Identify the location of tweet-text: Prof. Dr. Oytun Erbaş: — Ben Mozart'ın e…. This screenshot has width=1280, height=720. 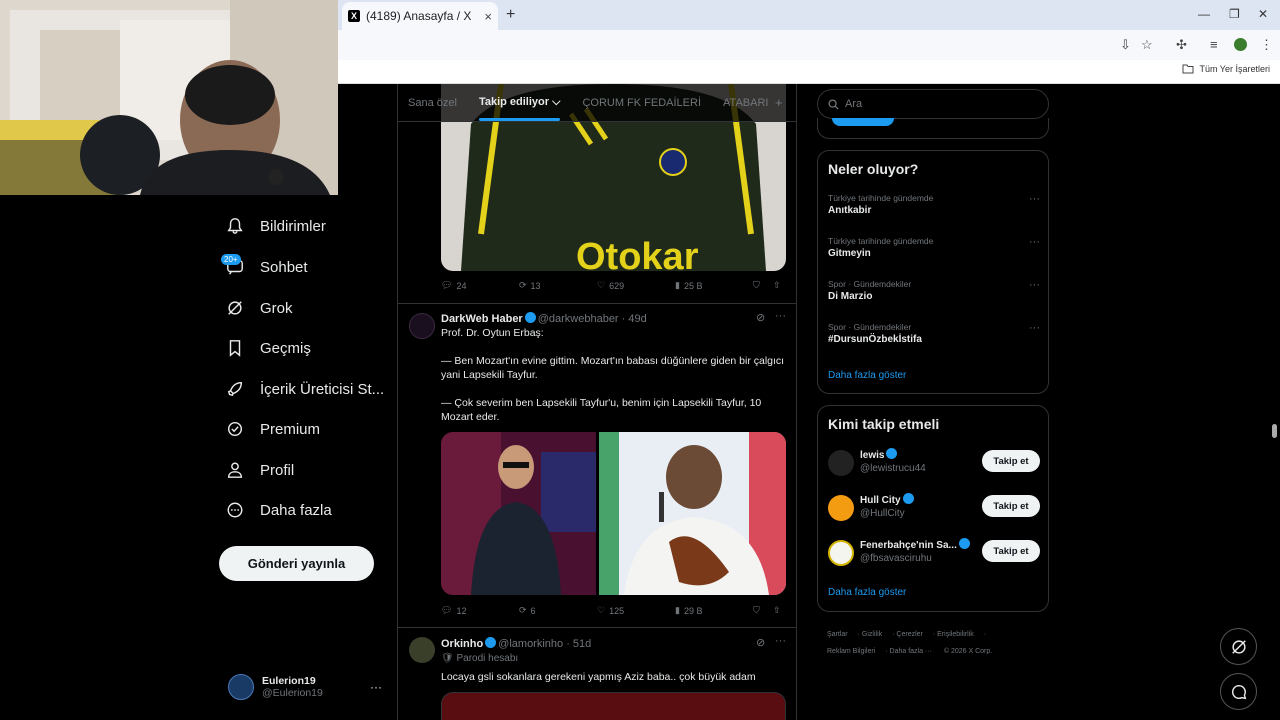
(613, 375).